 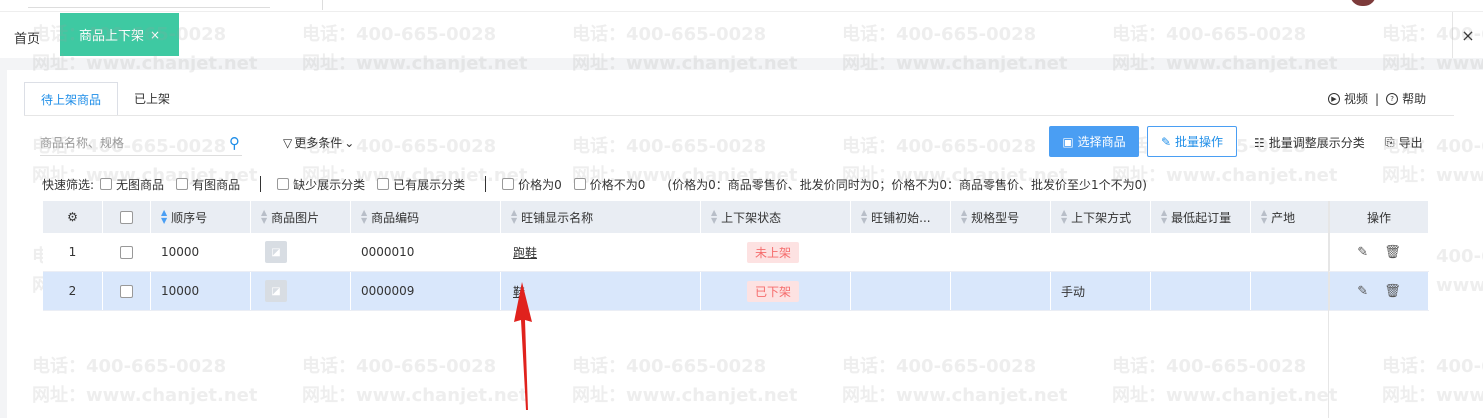 I want to click on filter-has-category-label: 已有展示分类, so click(x=429, y=184).